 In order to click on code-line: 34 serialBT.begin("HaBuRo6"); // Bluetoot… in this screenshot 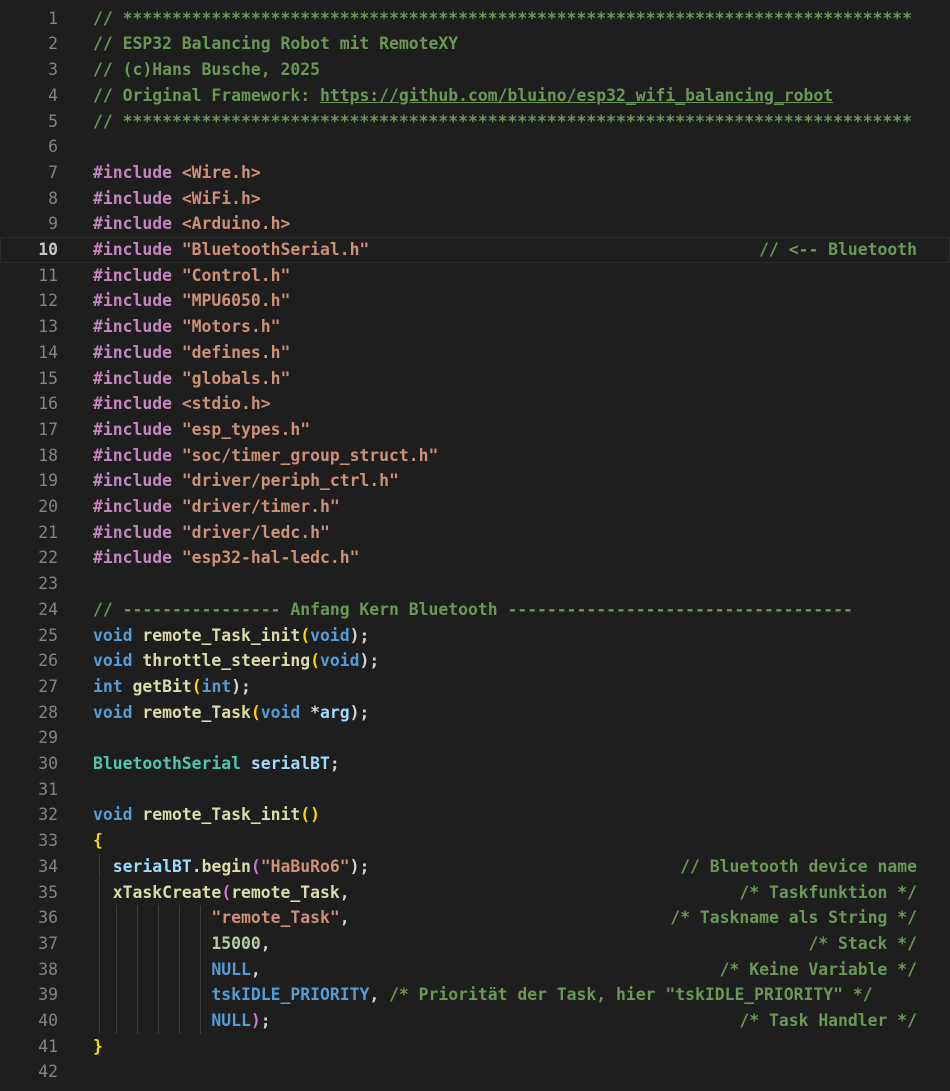, I will do `click(475, 866)`.